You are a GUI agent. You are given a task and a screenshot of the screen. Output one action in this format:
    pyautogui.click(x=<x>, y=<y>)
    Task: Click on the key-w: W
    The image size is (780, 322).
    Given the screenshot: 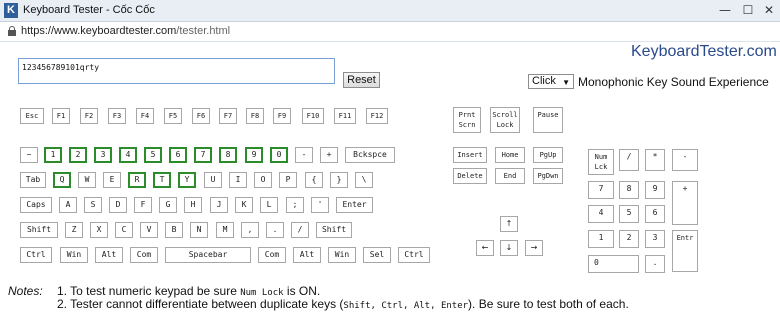 What is the action you would take?
    pyautogui.click(x=87, y=180)
    